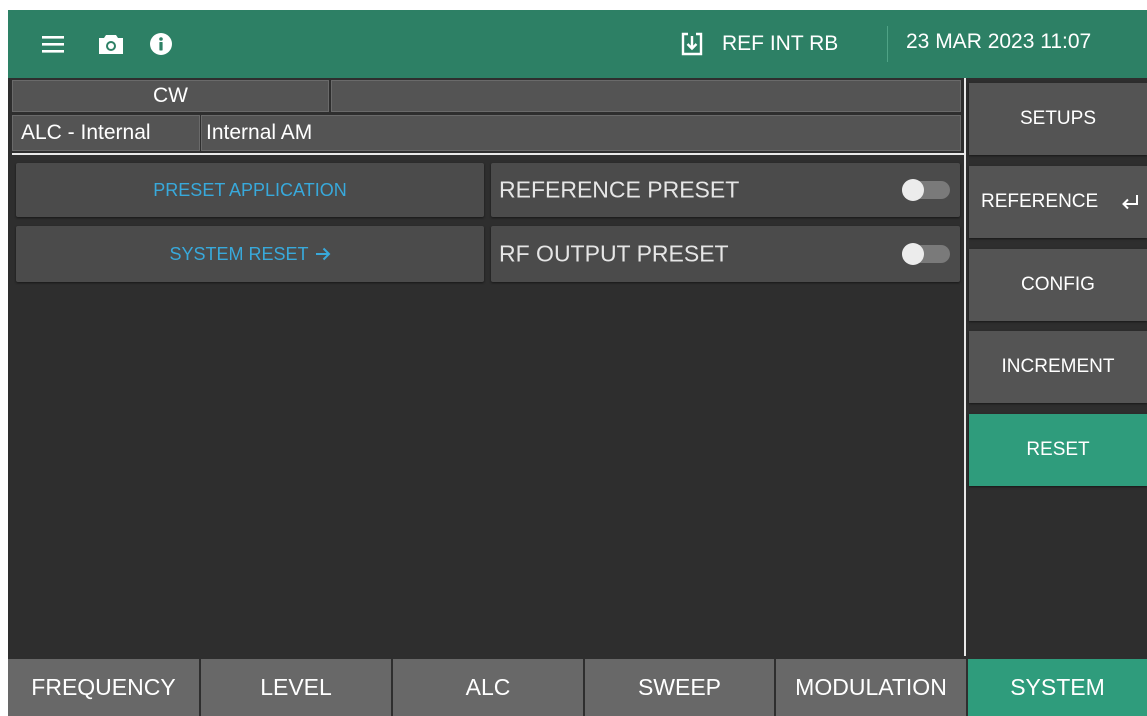  Describe the element at coordinates (999, 41) in the screenshot. I see `date-time: 23 MAR 2023 11:07` at that location.